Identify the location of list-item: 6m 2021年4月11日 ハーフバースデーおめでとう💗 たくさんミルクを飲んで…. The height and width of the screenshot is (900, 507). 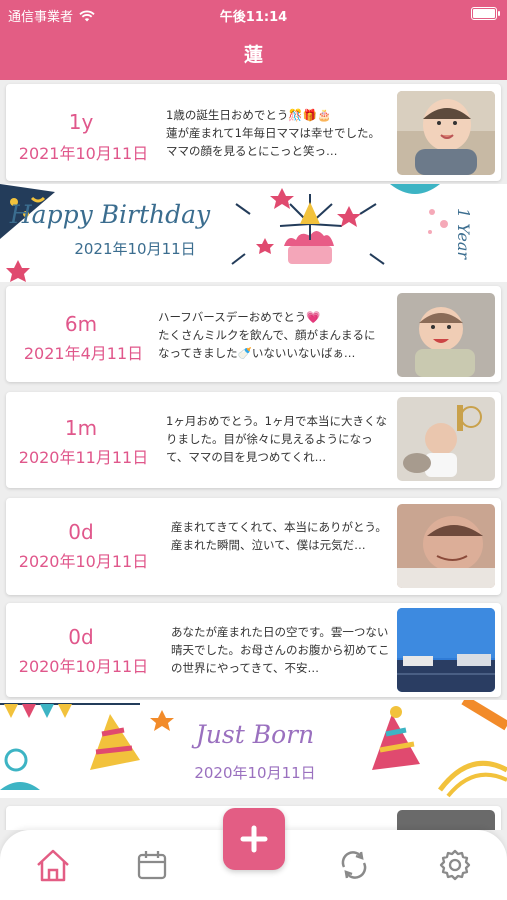
(253, 334).